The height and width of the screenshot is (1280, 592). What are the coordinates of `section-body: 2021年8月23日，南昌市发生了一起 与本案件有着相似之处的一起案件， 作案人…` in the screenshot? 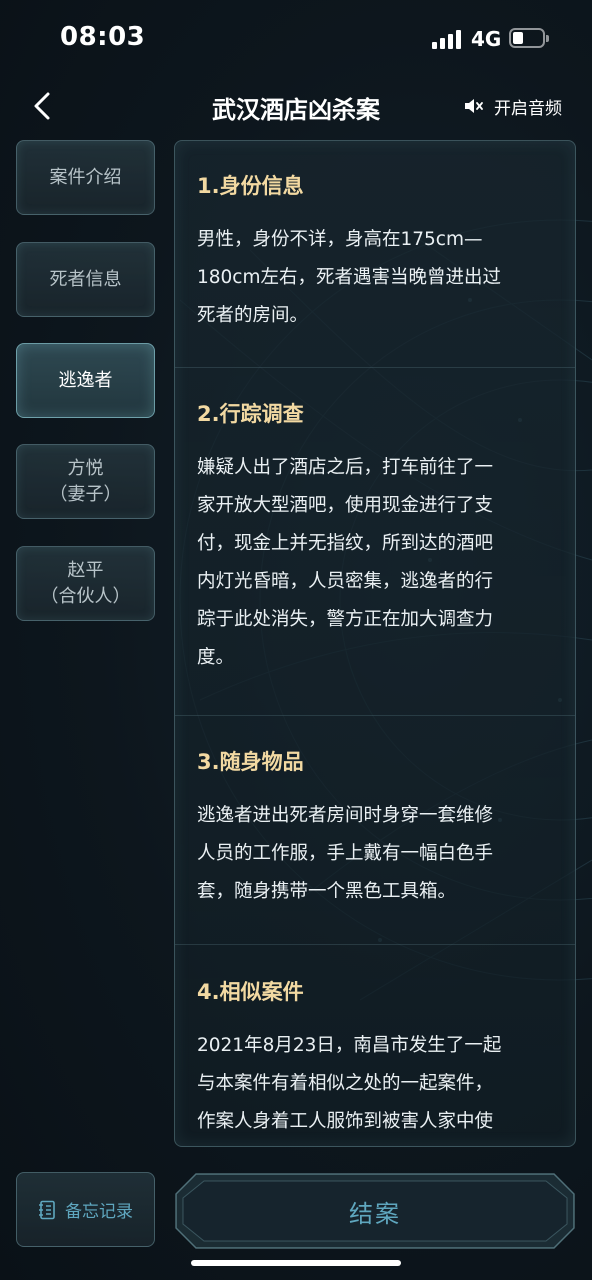 It's located at (377, 1084).